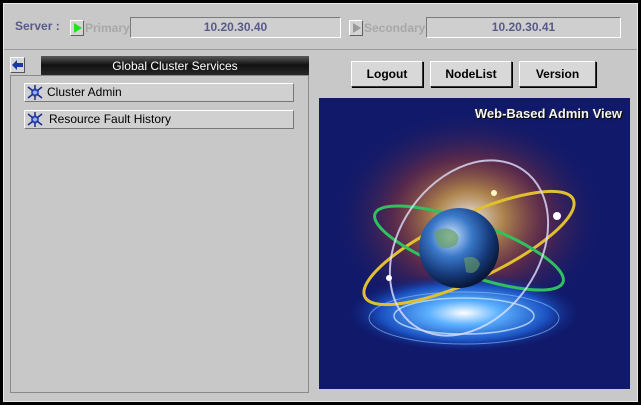 The image size is (641, 405). Describe the element at coordinates (557, 74) in the screenshot. I see `version-button: Version` at that location.